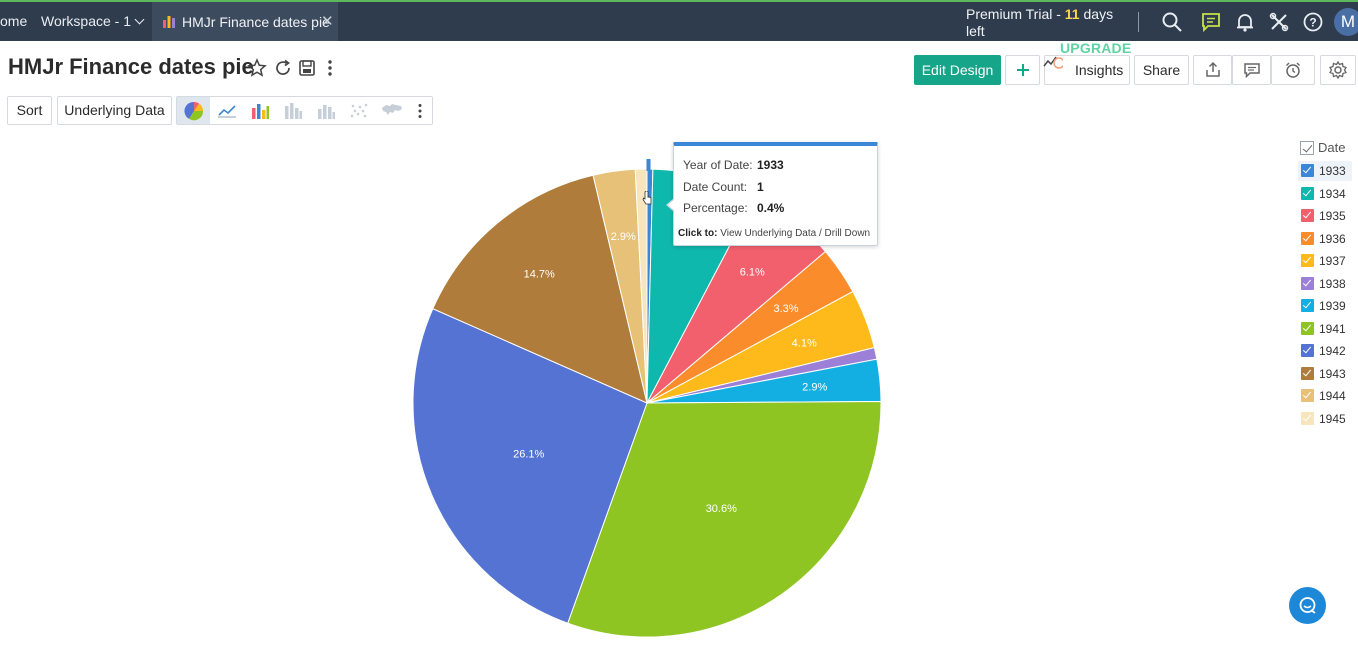 This screenshot has width=1358, height=649. Describe the element at coordinates (1332, 418) in the screenshot. I see `legend-item-label: 1945` at that location.